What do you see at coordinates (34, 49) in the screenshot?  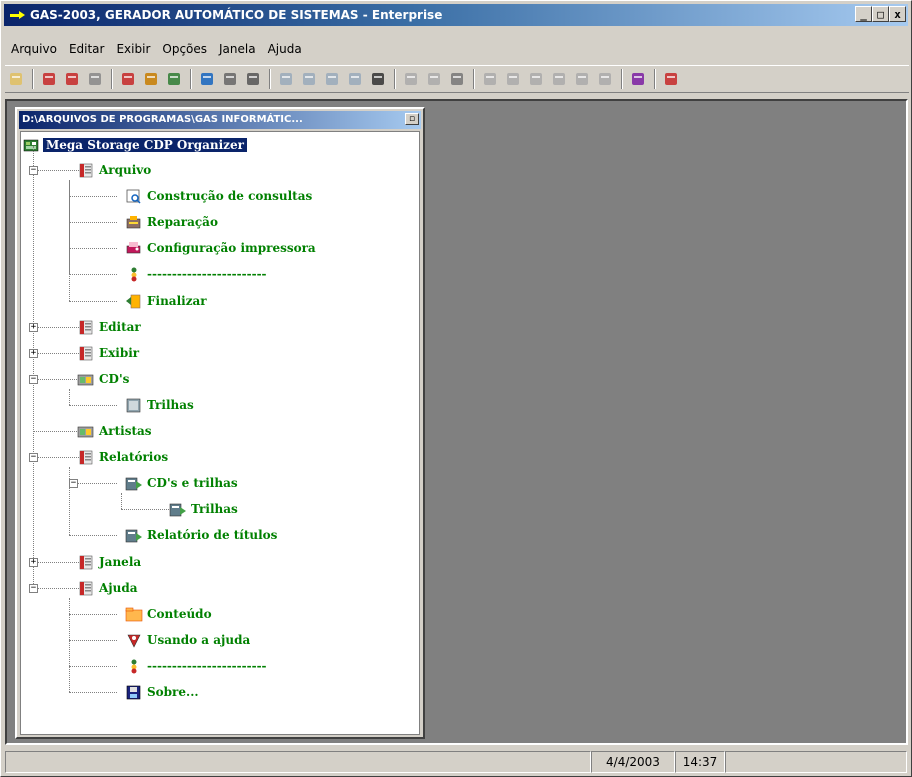 I see `menu-arquivo: Arquivo` at bounding box center [34, 49].